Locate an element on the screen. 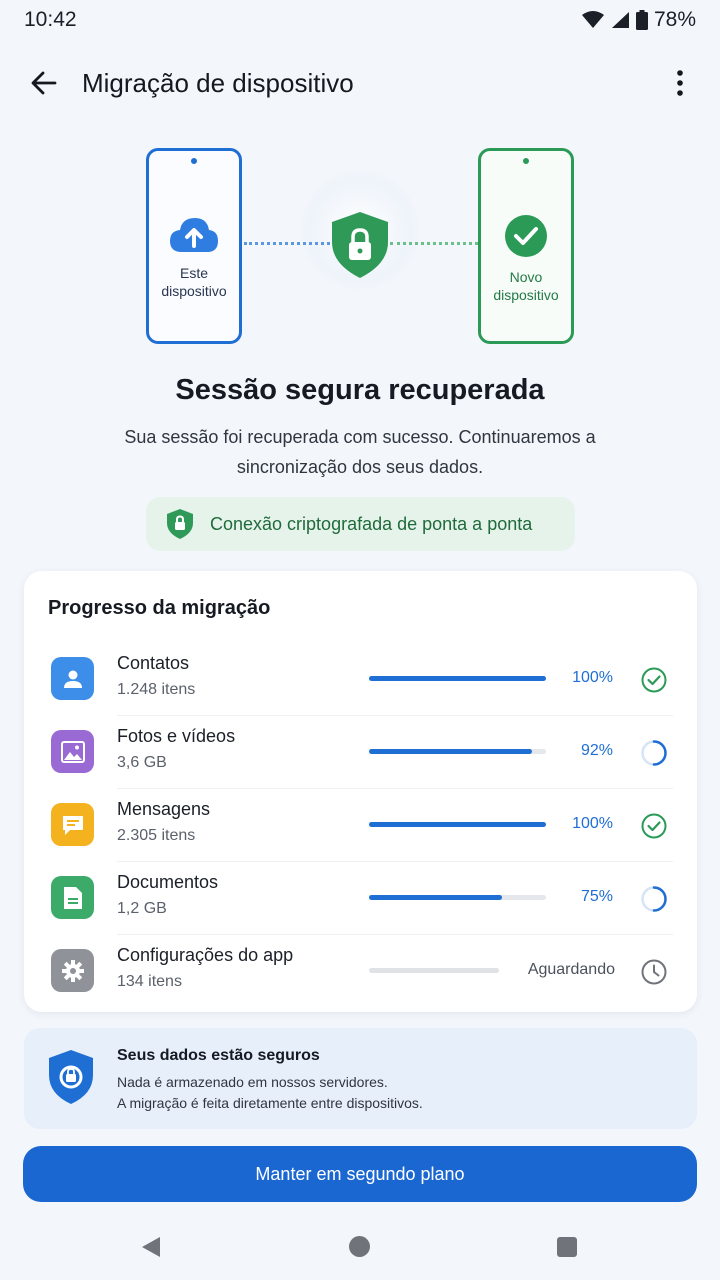 This screenshot has width=720, height=1280. safety-title: Seus dados estão seguros is located at coordinates (218, 1055).